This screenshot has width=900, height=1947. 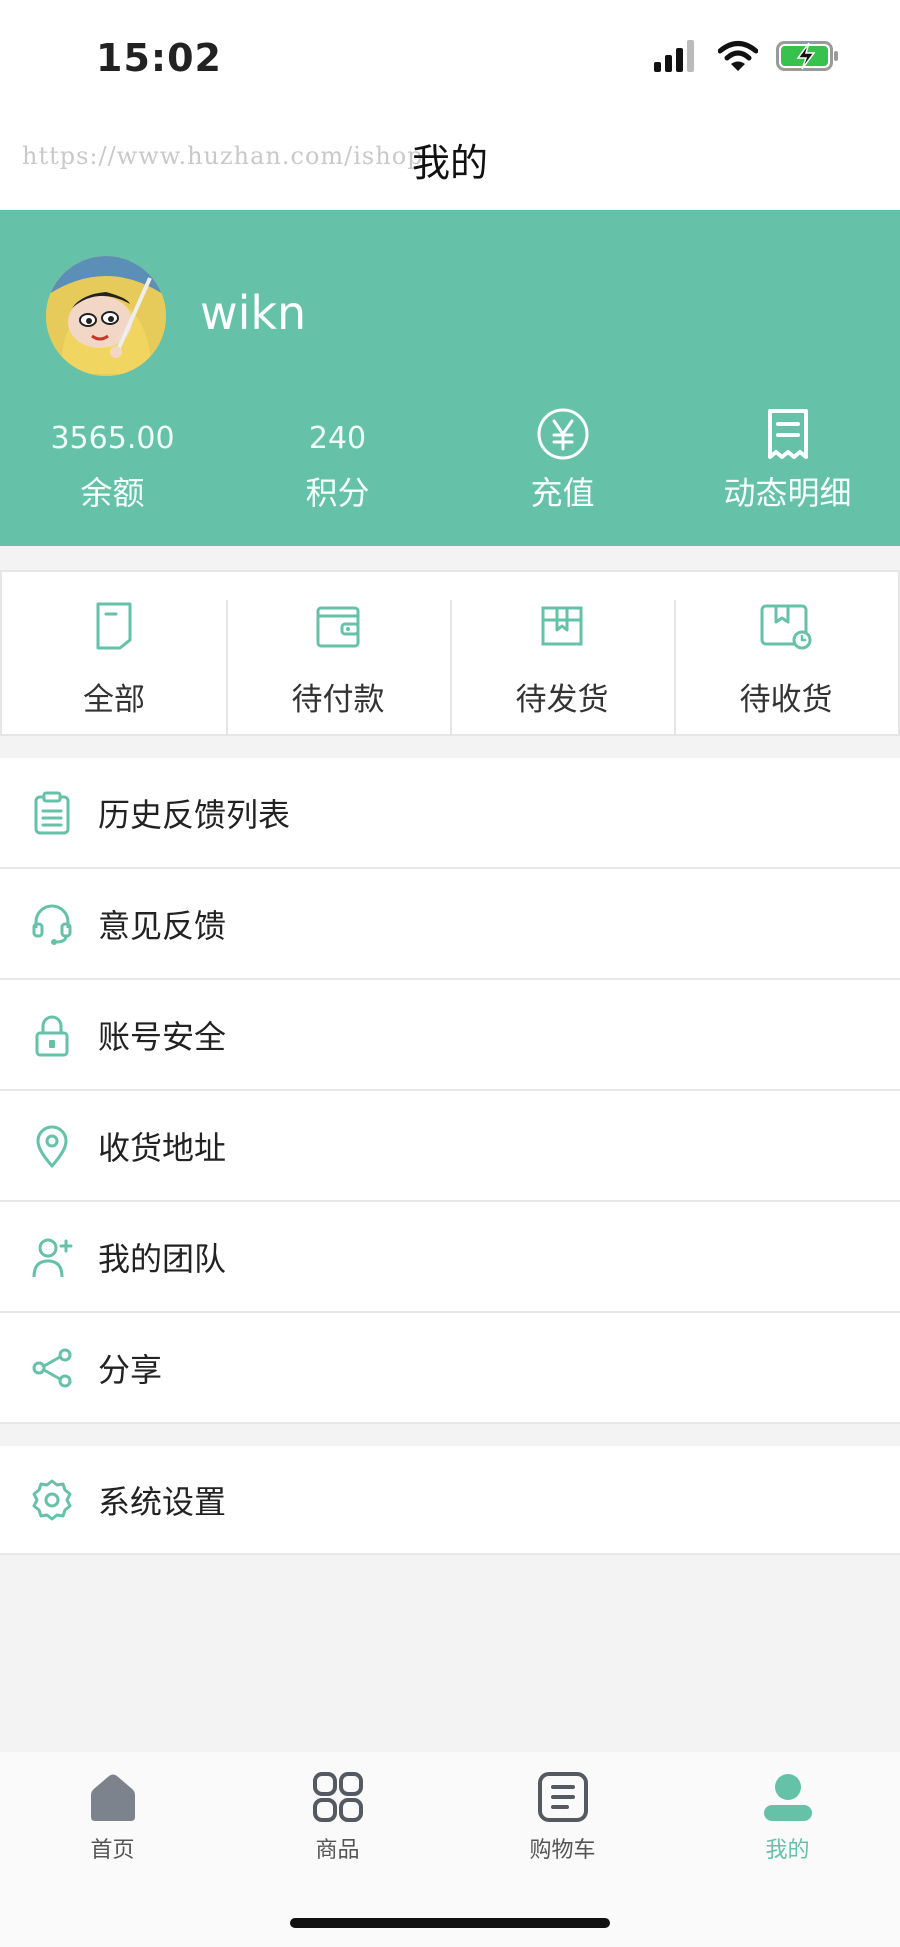 What do you see at coordinates (788, 1797) in the screenshot?
I see `user-icon` at bounding box center [788, 1797].